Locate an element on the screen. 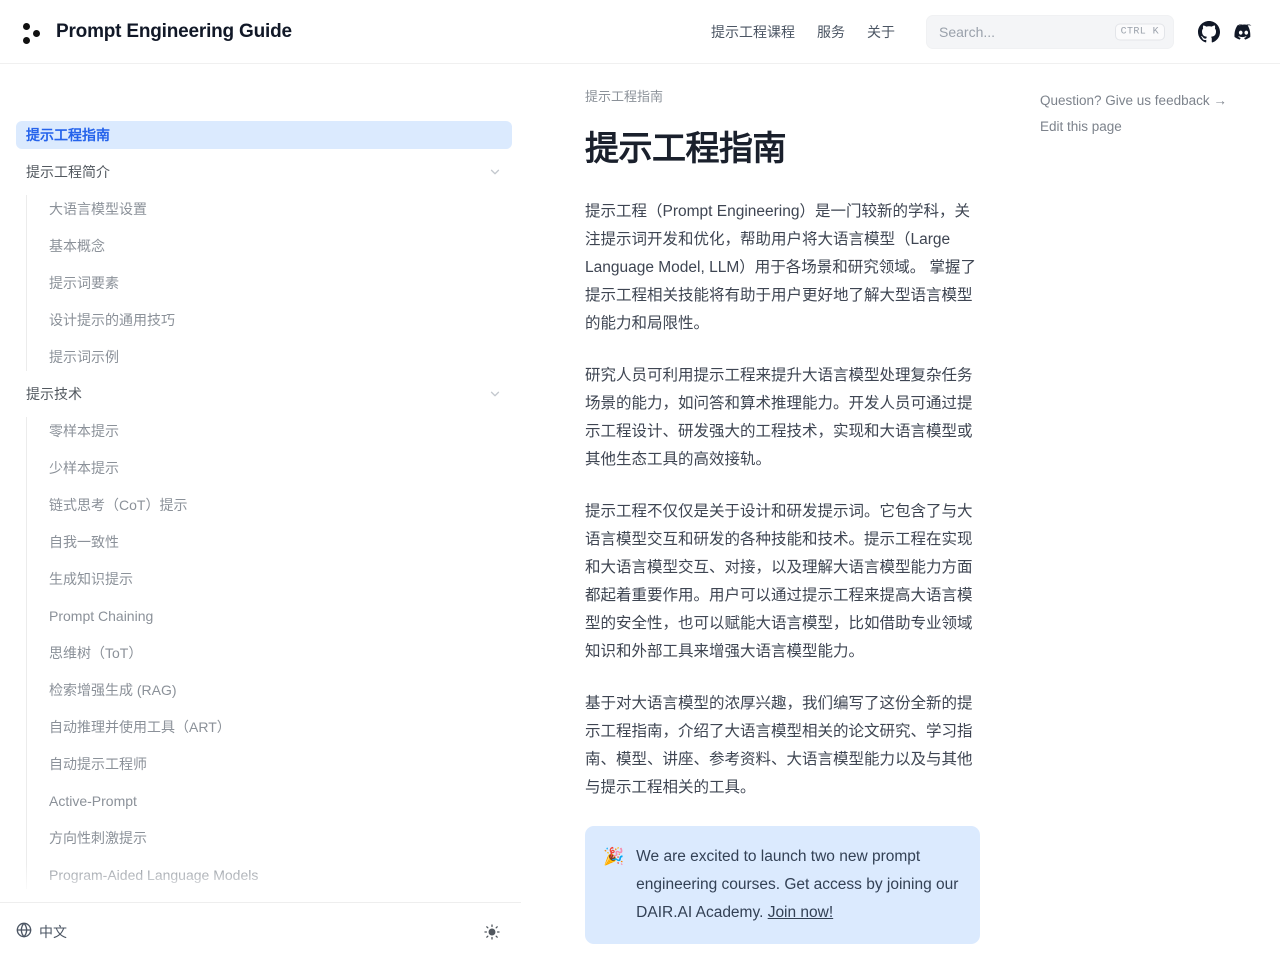 This screenshot has height=960, width=1280. nav-link-services: 服务 is located at coordinates (831, 32).